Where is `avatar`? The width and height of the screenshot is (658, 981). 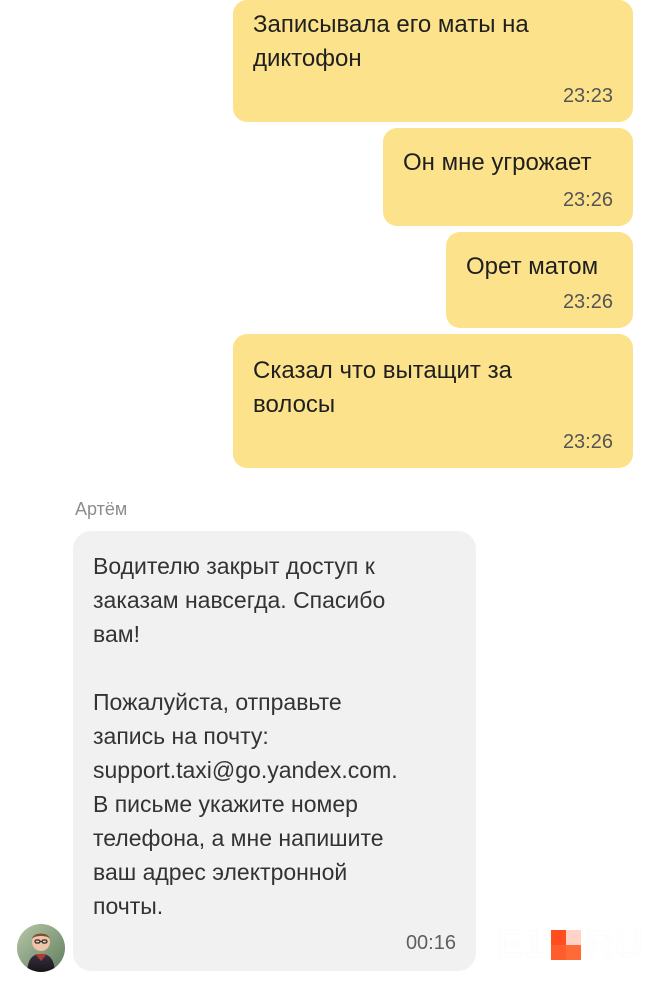
avatar is located at coordinates (41, 948).